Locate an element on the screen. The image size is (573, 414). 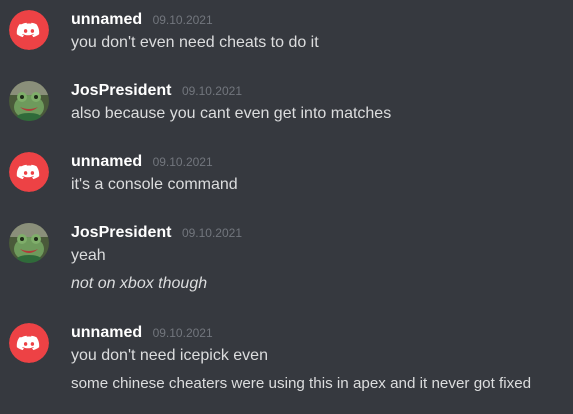
message-text: yeah is located at coordinates (88, 255).